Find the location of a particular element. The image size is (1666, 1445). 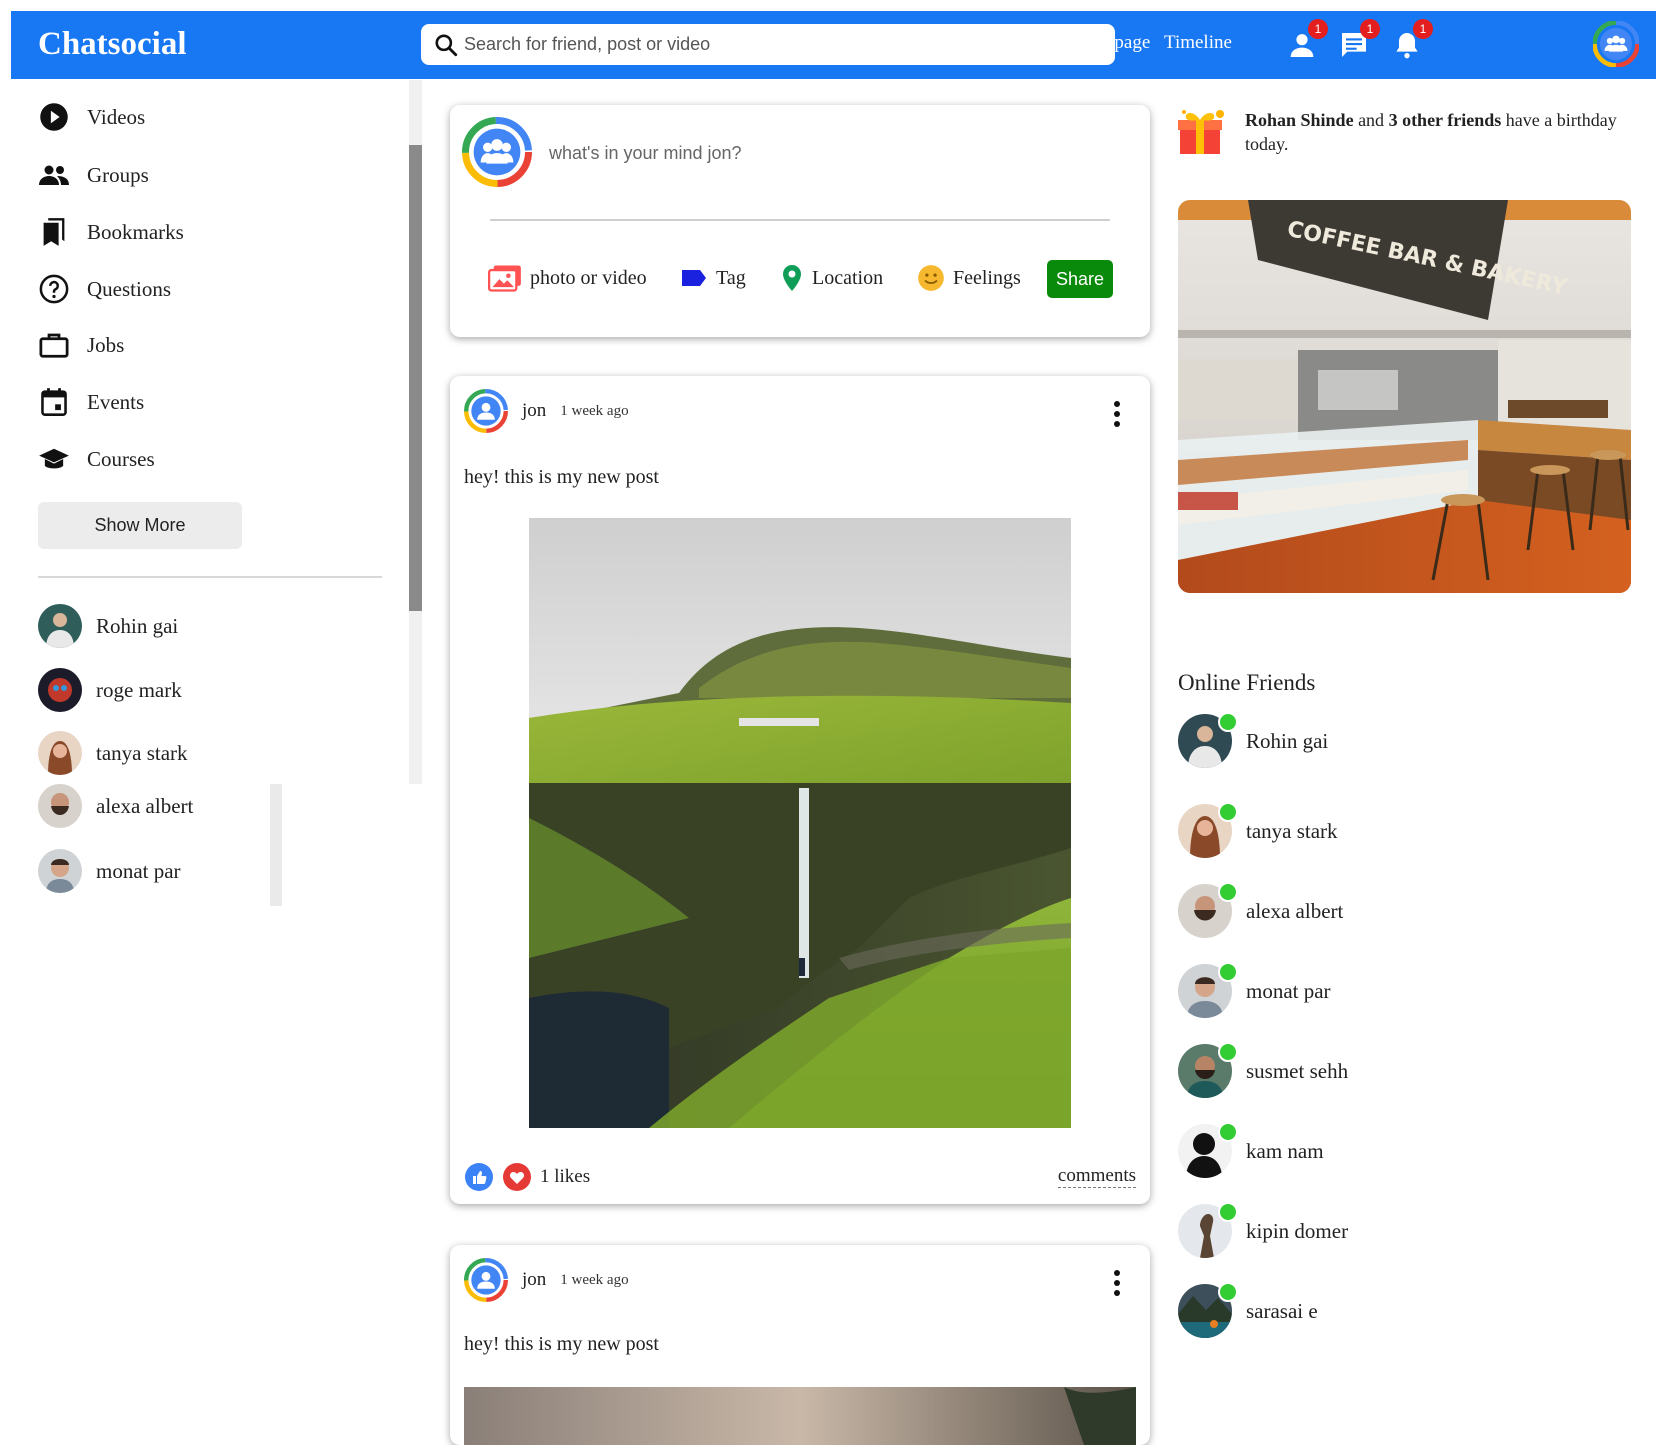

friend-name: roge mark is located at coordinates (139, 689).